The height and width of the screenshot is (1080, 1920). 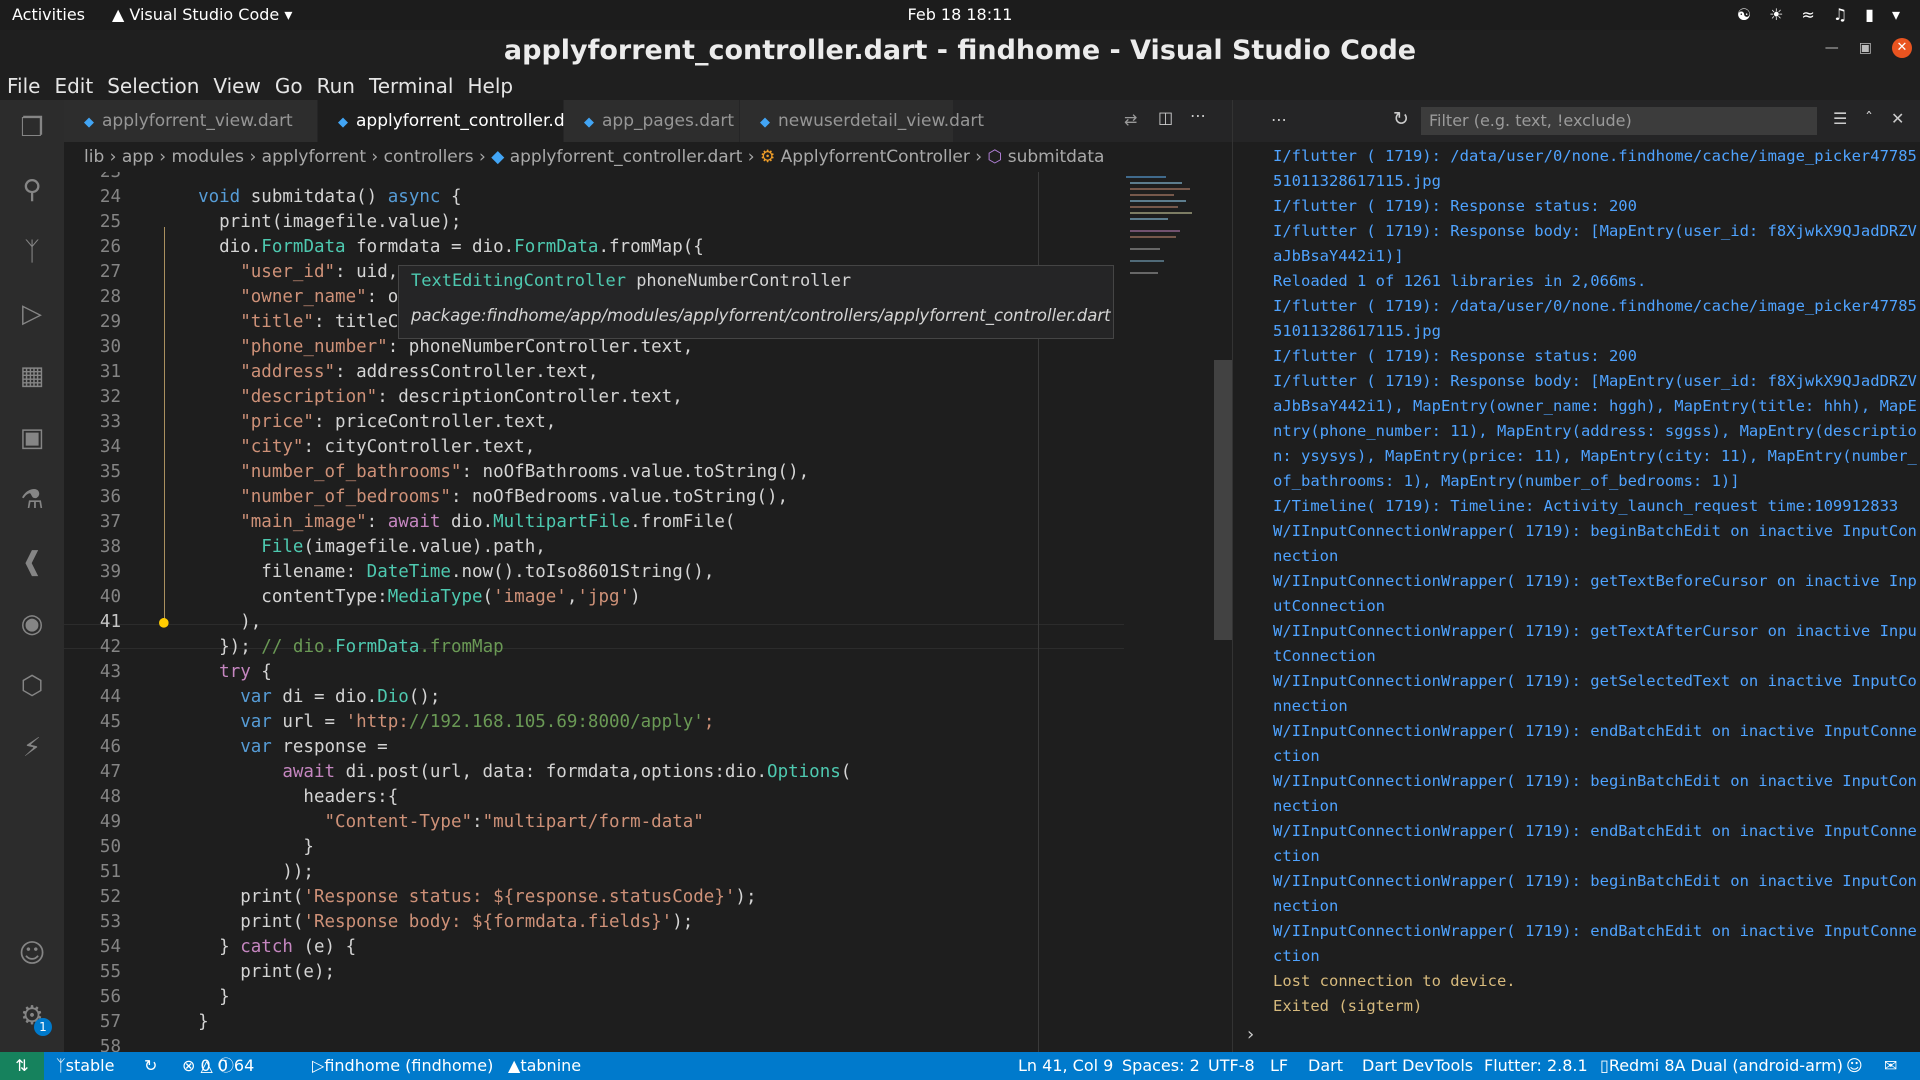 What do you see at coordinates (1231, 1066) in the screenshot?
I see `encoding-status: UTF-8` at bounding box center [1231, 1066].